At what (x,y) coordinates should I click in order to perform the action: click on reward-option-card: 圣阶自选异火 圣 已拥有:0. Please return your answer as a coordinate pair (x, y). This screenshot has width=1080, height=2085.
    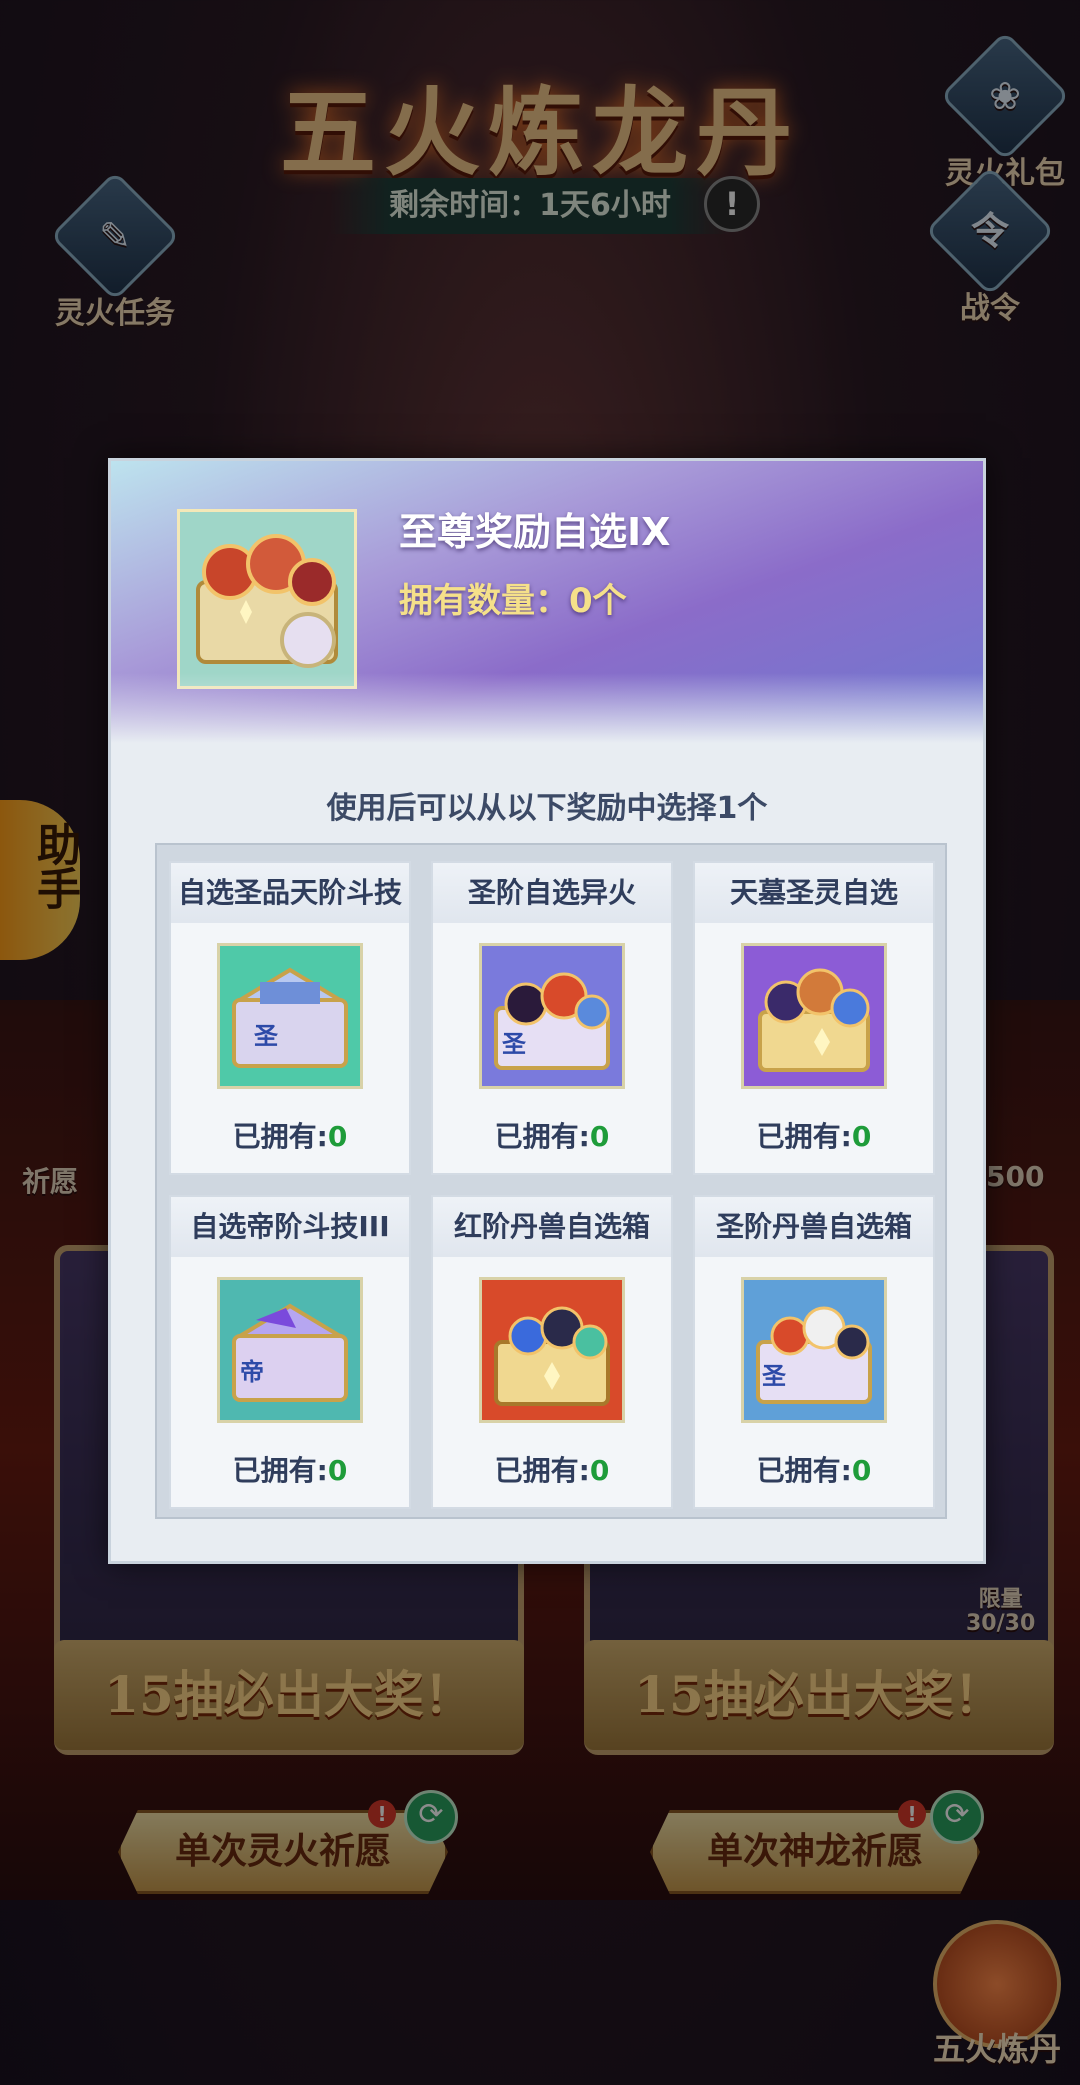
    Looking at the image, I should click on (552, 1018).